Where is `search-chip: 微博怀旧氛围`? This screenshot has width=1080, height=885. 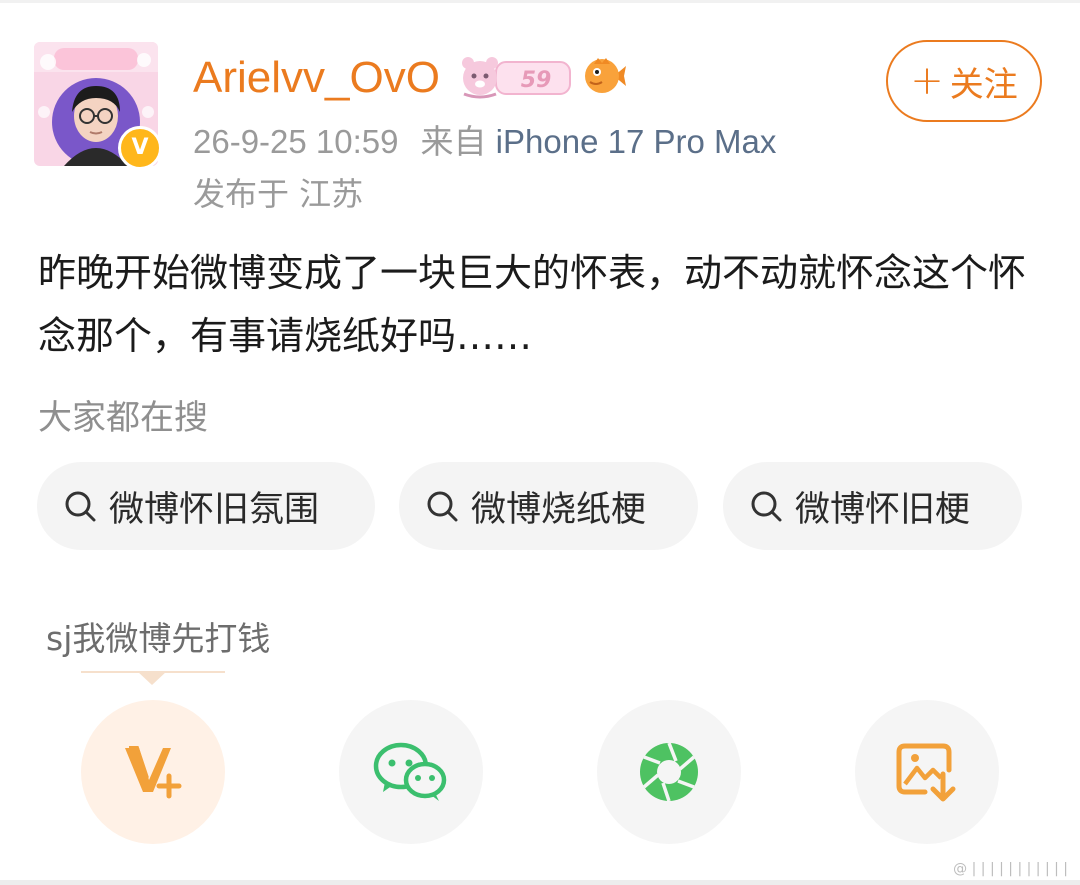
search-chip: 微博怀旧氛围 is located at coordinates (206, 506).